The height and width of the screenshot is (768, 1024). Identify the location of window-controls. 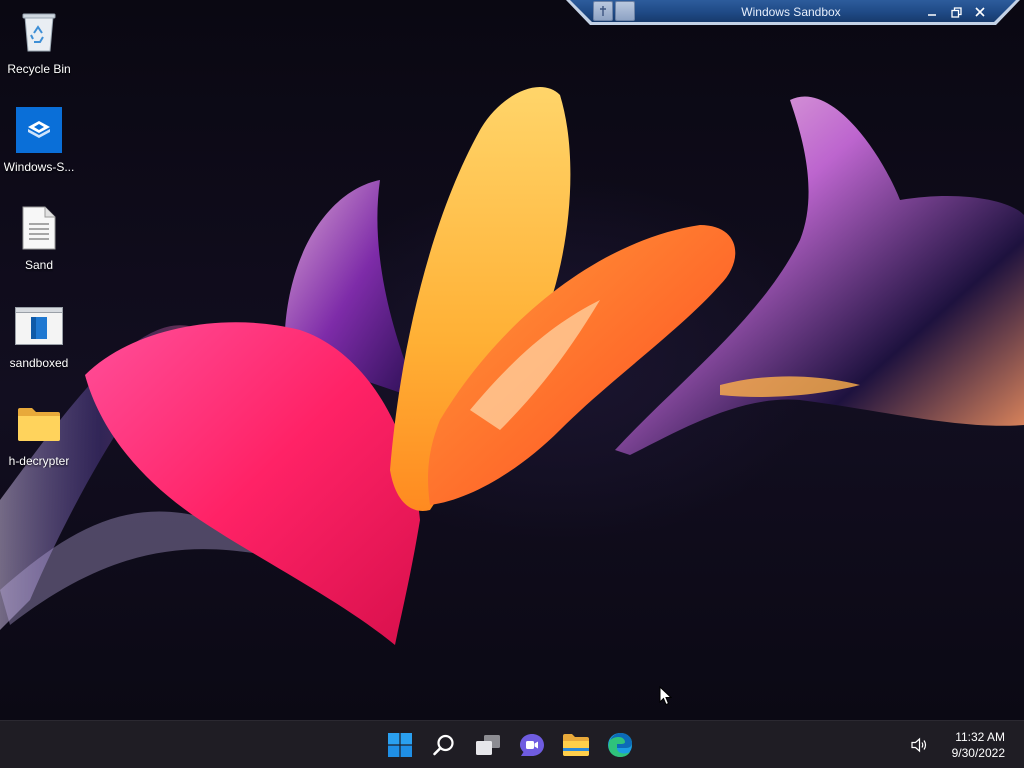
(956, 12).